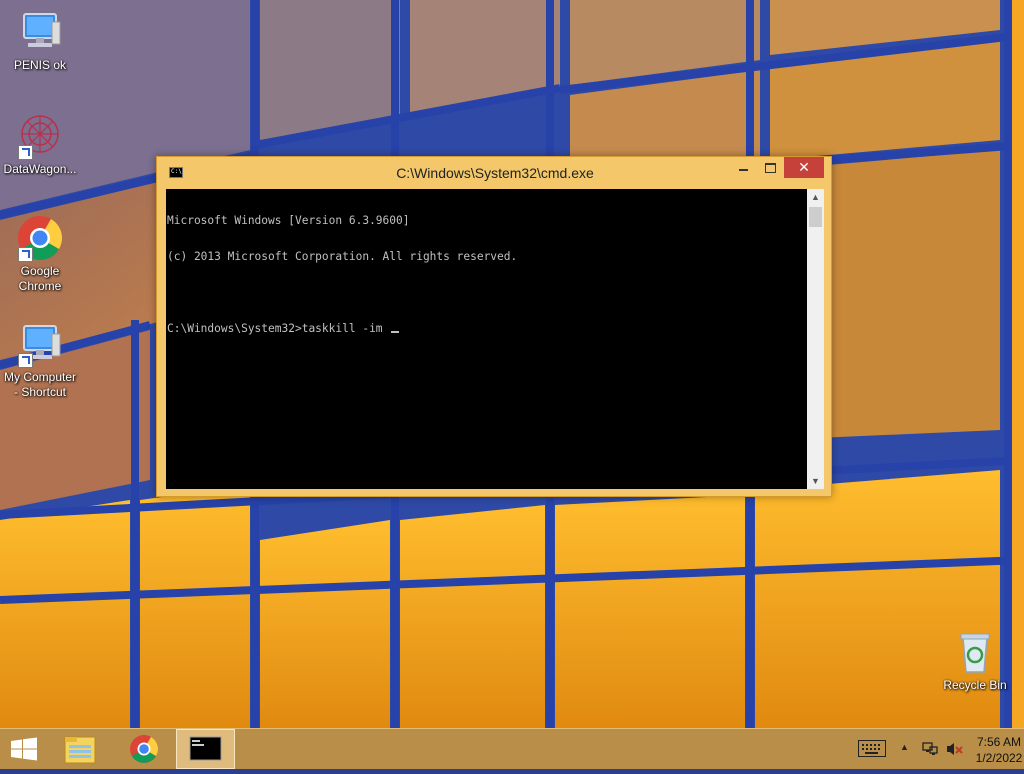 This screenshot has width=1024, height=774. I want to click on desktop-icon-my-computer-shortcut: My Computer - Shortcut, so click(40, 360).